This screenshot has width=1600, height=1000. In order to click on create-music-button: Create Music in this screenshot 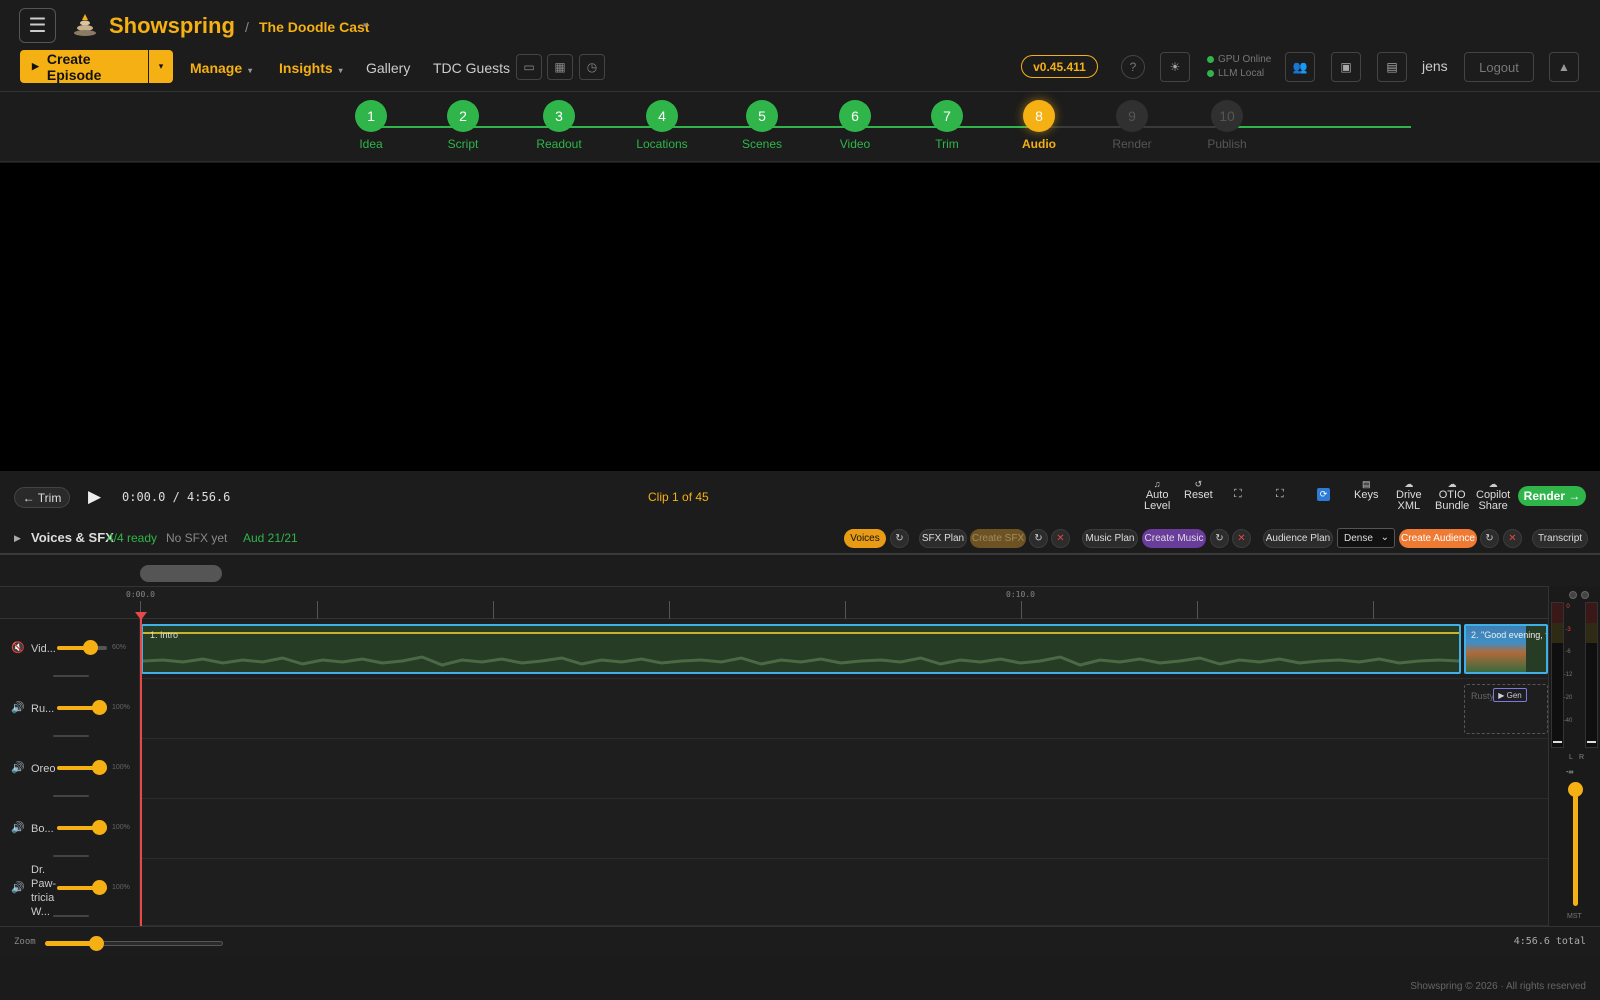, I will do `click(1174, 538)`.